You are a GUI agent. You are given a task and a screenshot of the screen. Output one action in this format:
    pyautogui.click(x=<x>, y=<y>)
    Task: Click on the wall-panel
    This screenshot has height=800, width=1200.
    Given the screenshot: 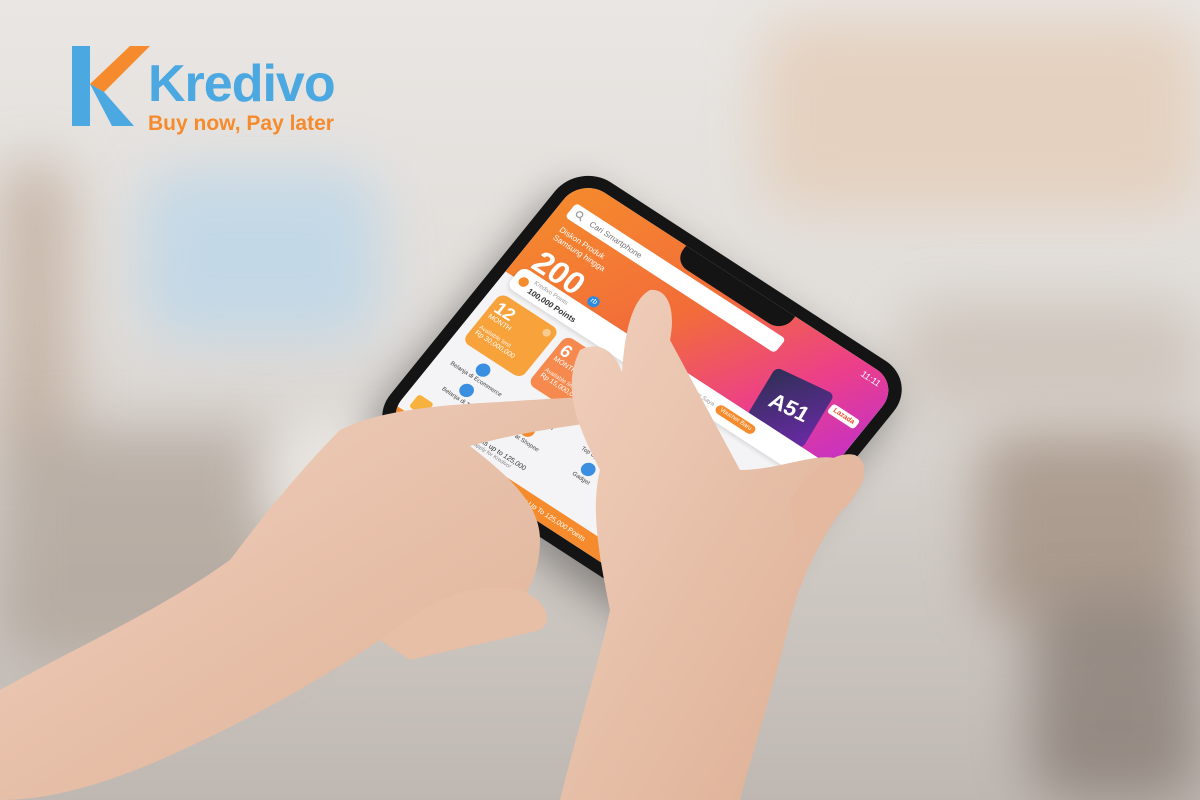 What is the action you would take?
    pyautogui.click(x=35, y=310)
    